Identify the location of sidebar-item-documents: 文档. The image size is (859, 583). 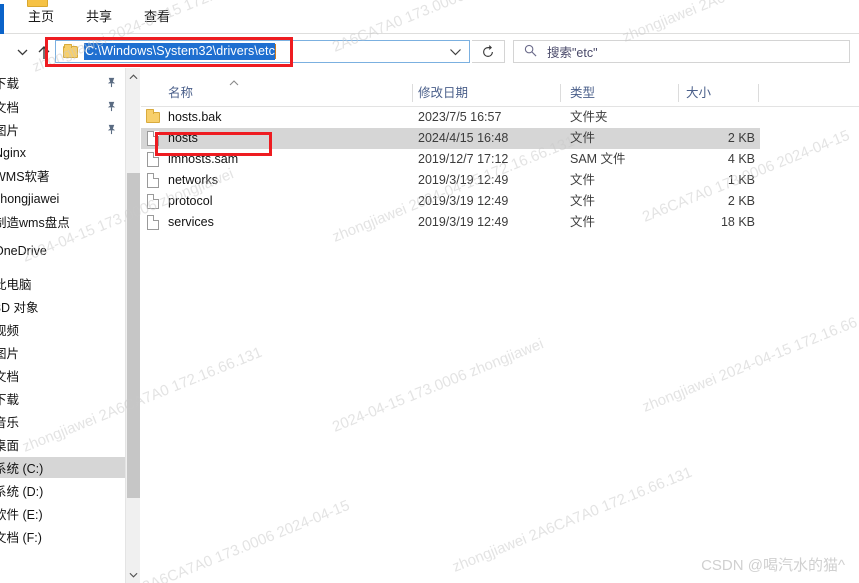
(62, 375).